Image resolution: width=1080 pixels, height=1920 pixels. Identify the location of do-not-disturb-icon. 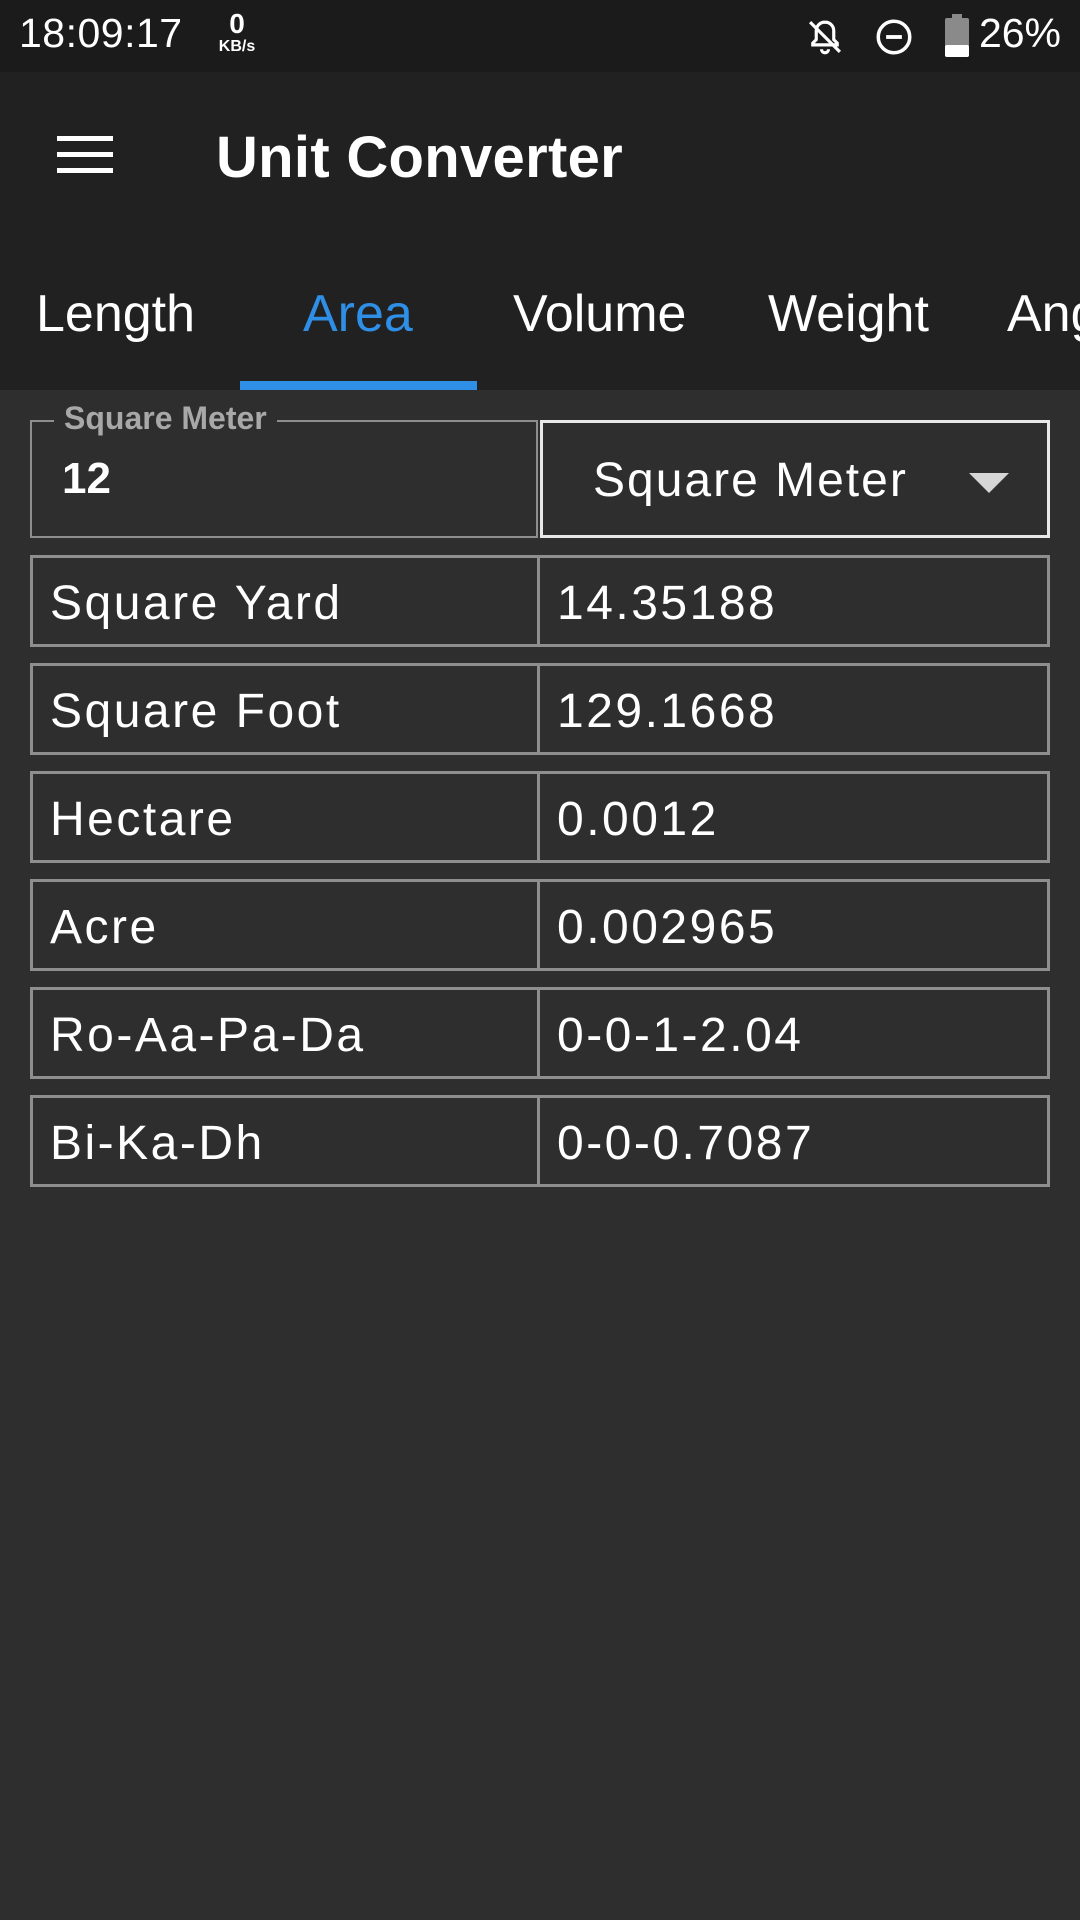
(894, 39).